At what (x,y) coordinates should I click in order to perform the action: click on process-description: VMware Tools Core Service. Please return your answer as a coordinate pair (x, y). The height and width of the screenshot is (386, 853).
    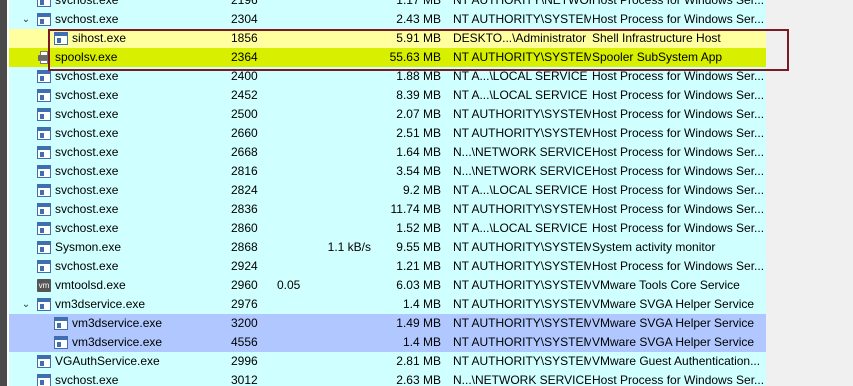
    Looking at the image, I should click on (666, 285).